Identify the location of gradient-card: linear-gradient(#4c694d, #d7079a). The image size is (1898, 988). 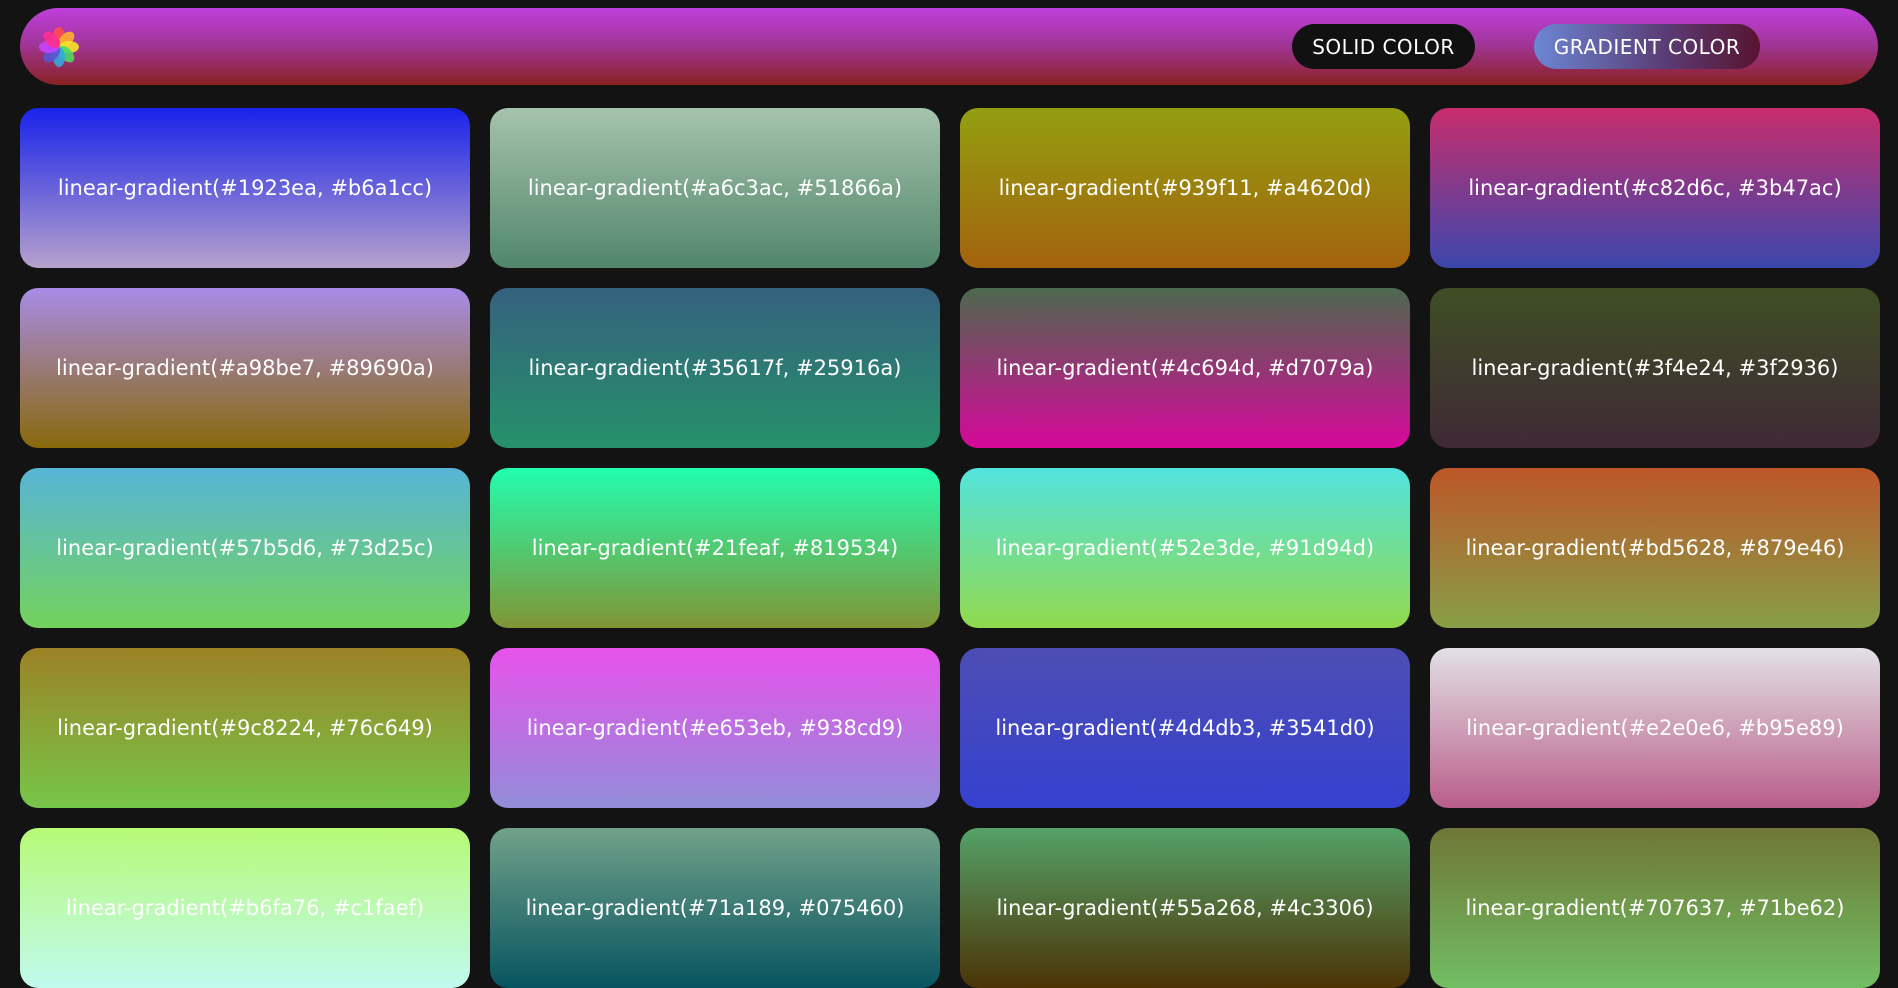
(1185, 368).